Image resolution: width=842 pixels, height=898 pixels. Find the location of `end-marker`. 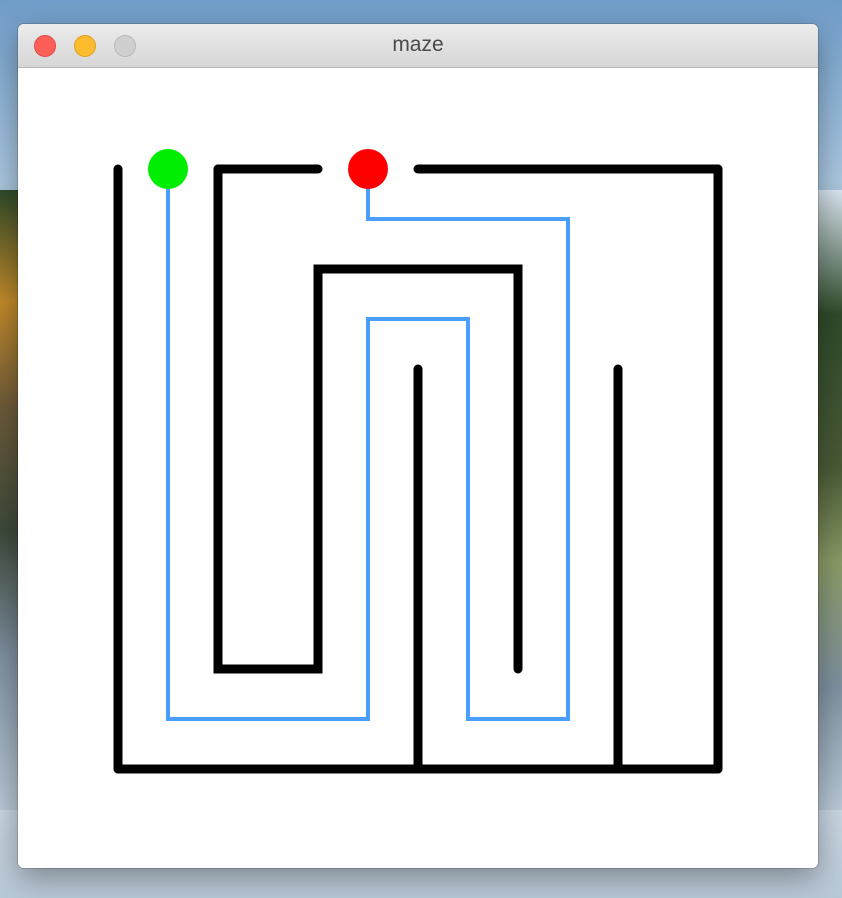

end-marker is located at coordinates (368, 169).